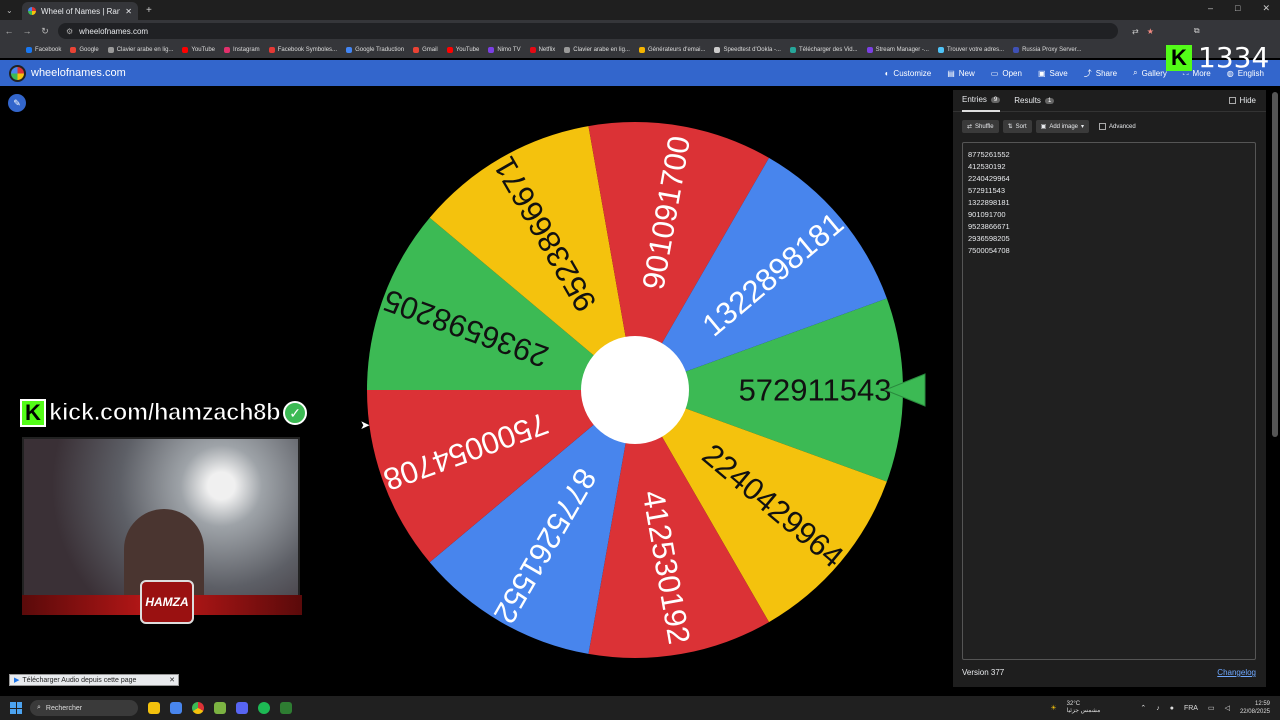 The height and width of the screenshot is (720, 1280). What do you see at coordinates (635, 390) in the screenshot?
I see `wheel-center-button` at bounding box center [635, 390].